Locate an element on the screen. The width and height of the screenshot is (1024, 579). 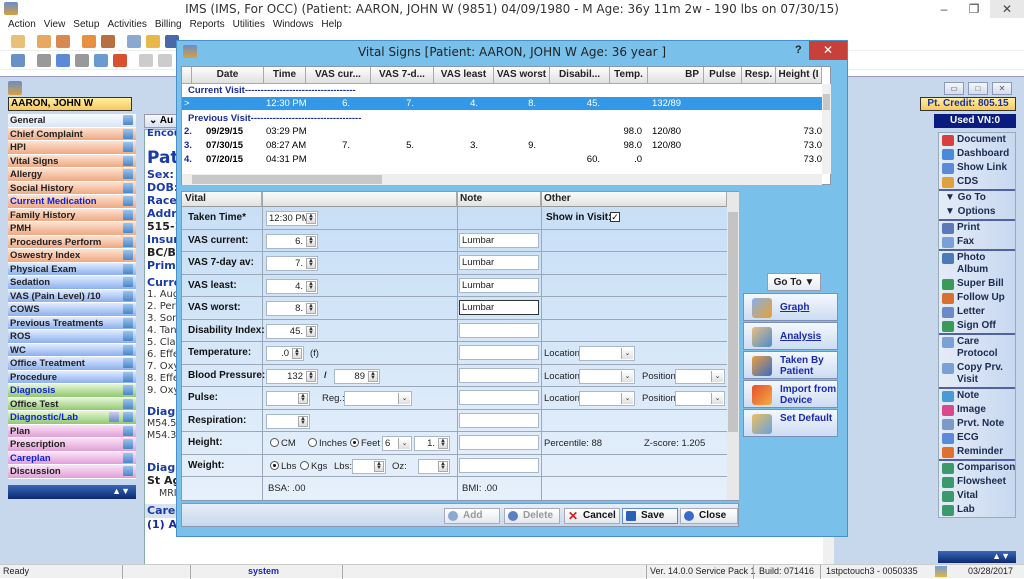
blood-pressure-note is located at coordinates (499, 375).